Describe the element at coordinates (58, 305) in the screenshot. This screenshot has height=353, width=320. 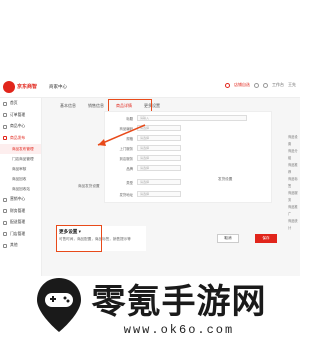
I see `gamepad-pin-icon` at that location.